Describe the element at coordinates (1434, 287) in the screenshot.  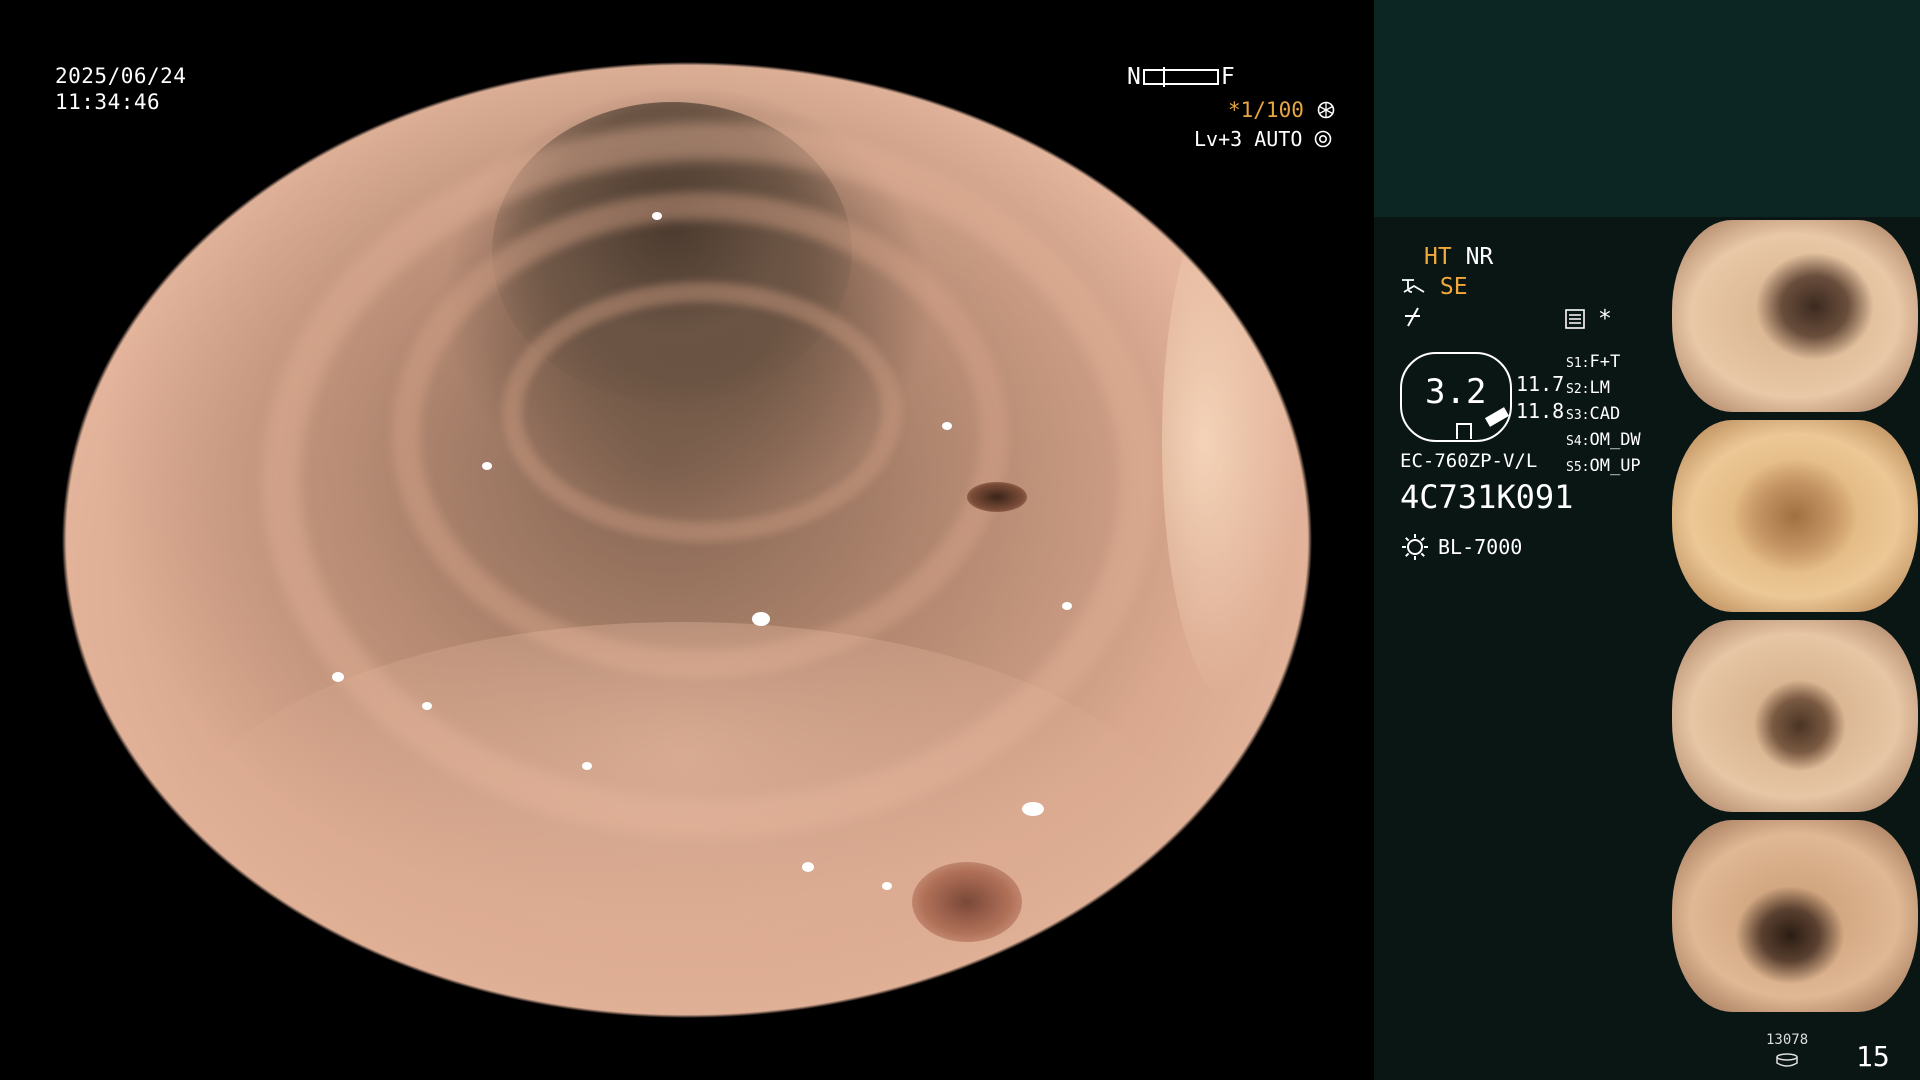
I see `structure-enhance-row: SE` at that location.